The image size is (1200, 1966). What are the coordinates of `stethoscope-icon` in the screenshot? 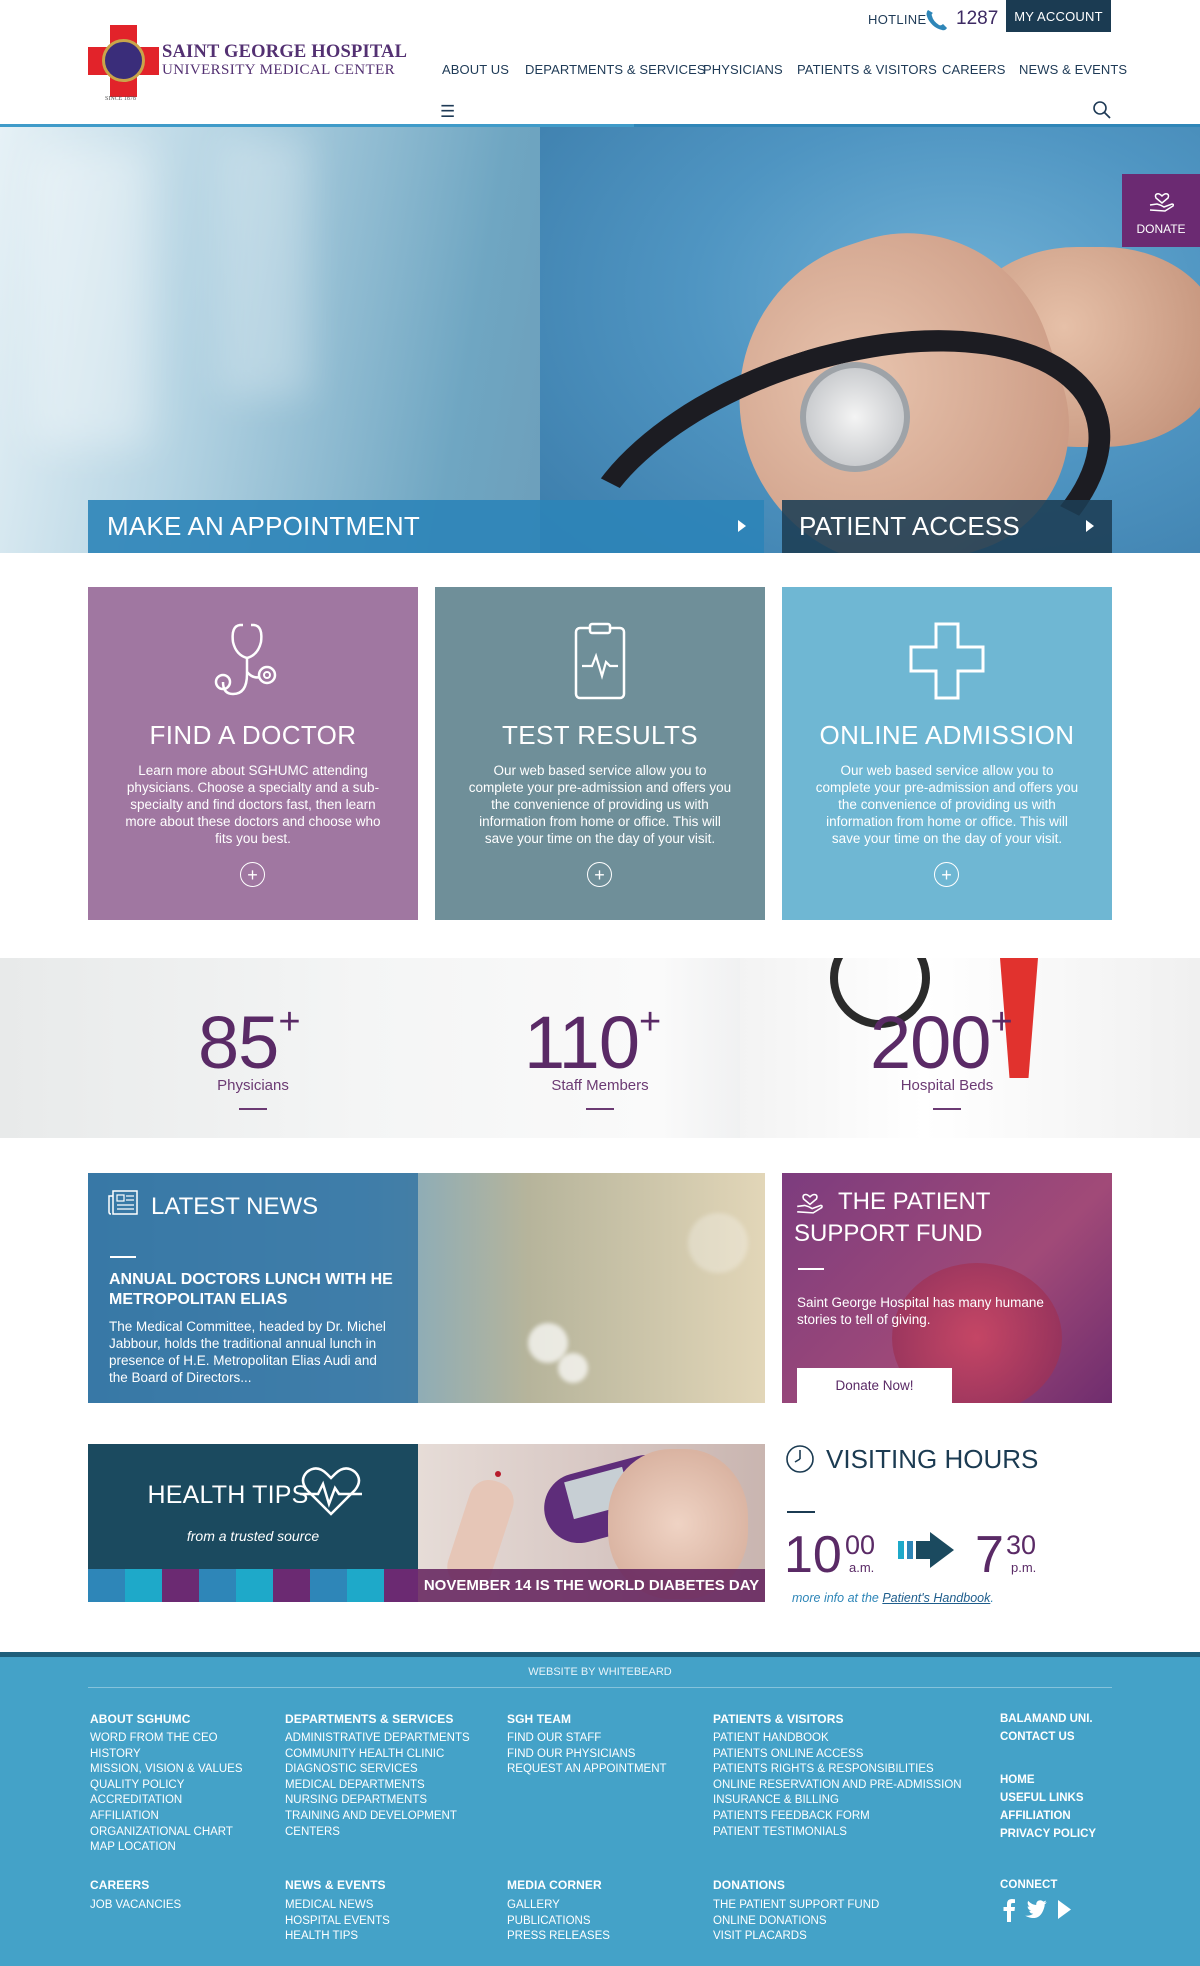 It's located at (245, 659).